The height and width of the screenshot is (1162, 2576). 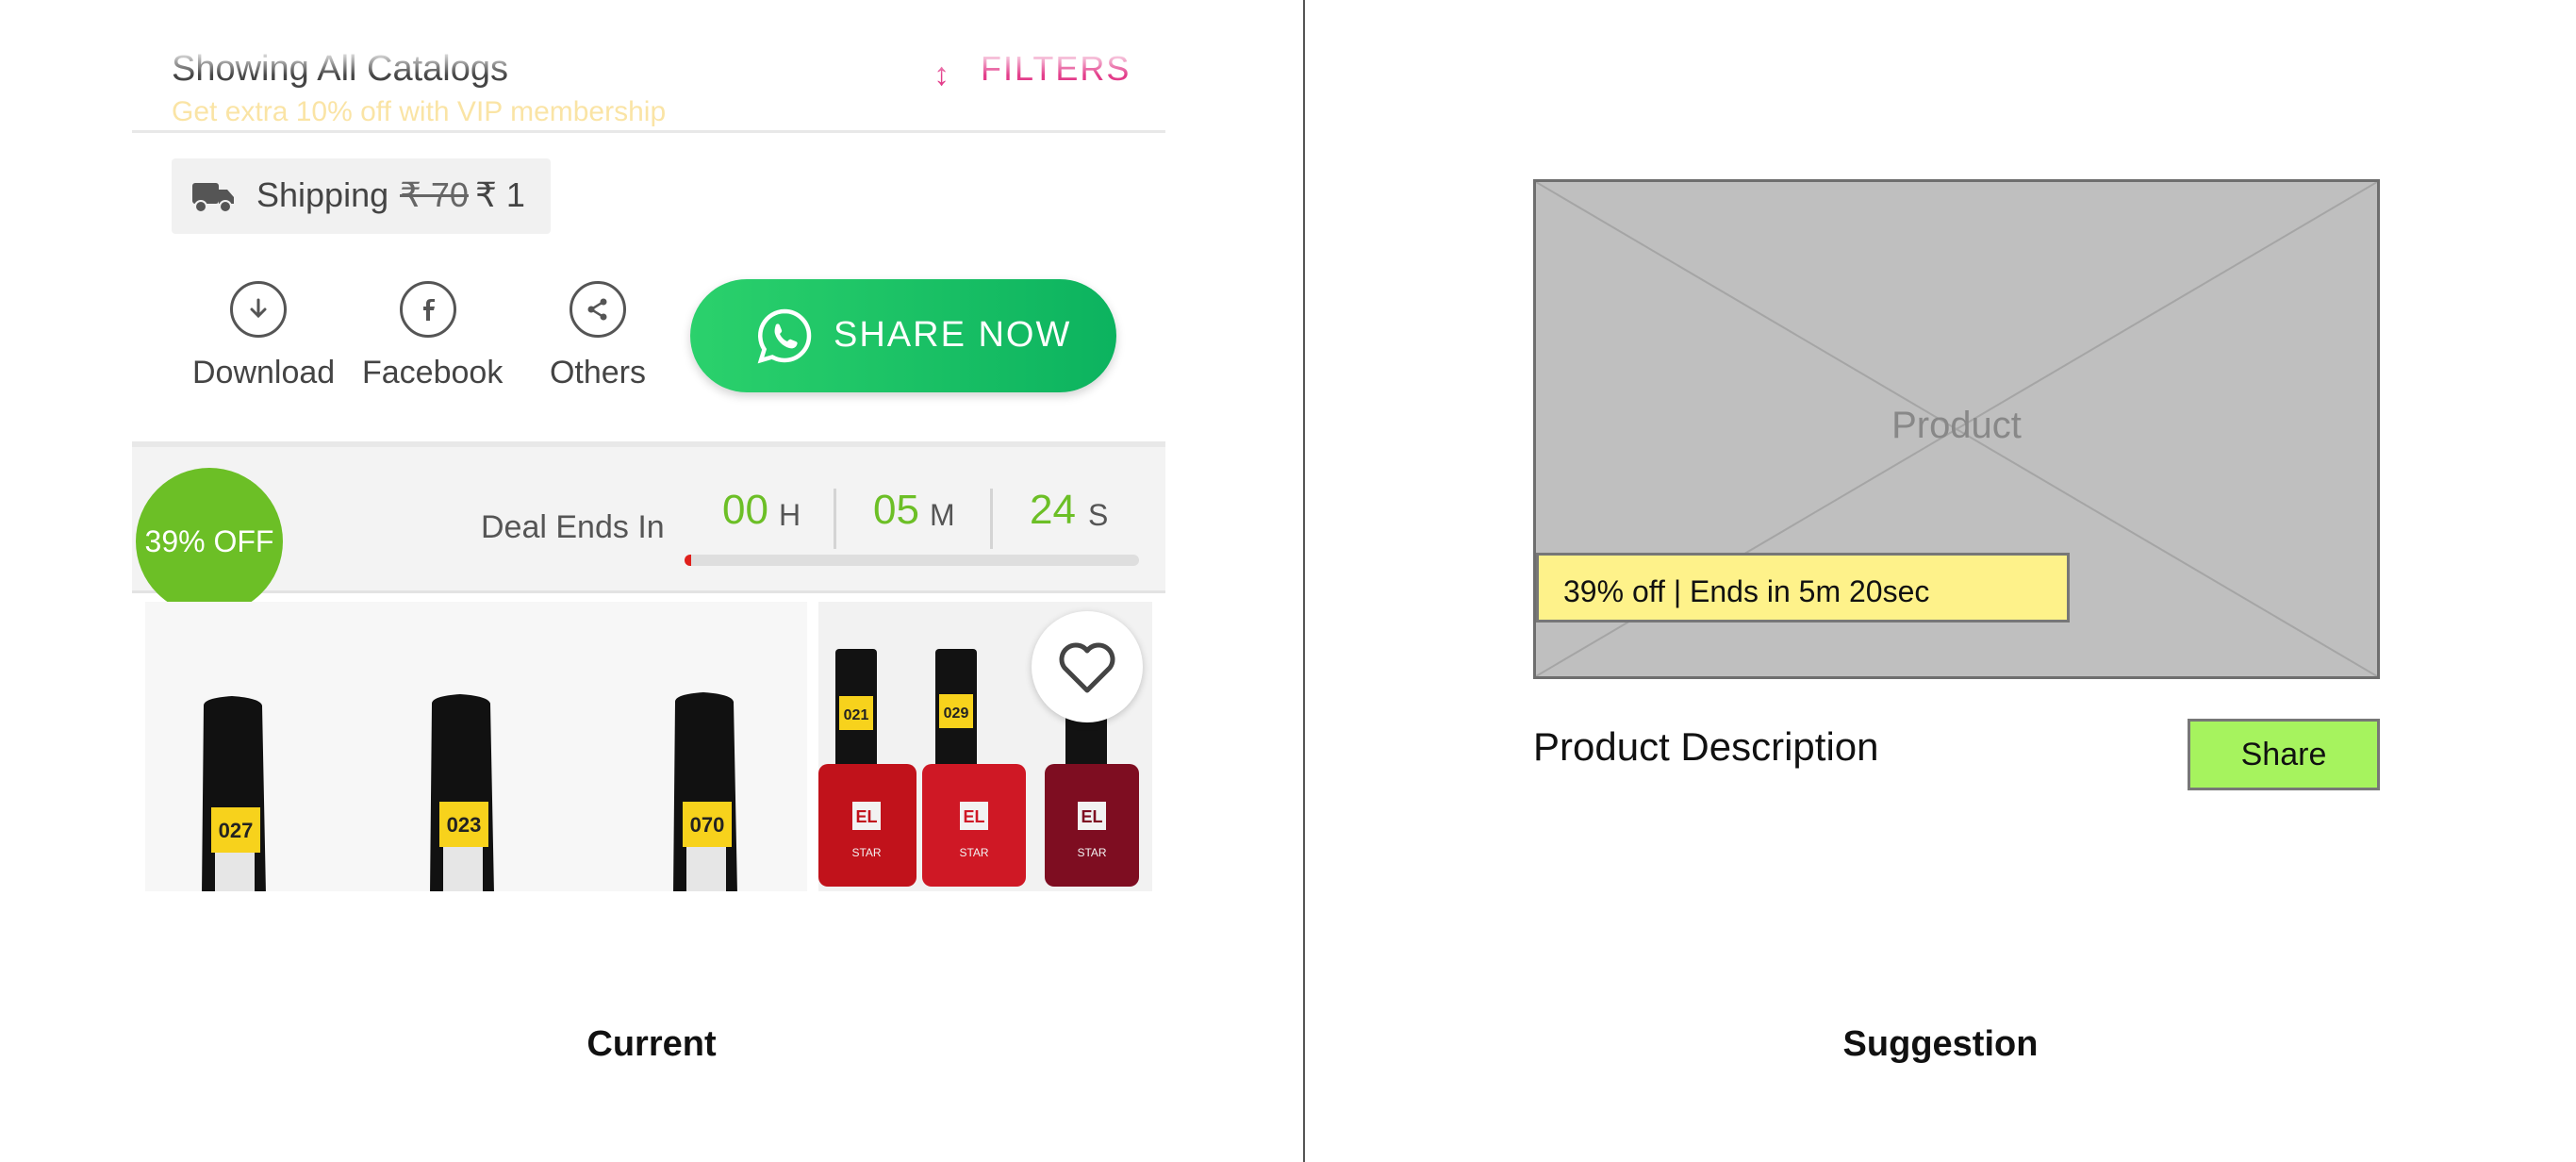 What do you see at coordinates (433, 373) in the screenshot?
I see `facebook-label: Facebook` at bounding box center [433, 373].